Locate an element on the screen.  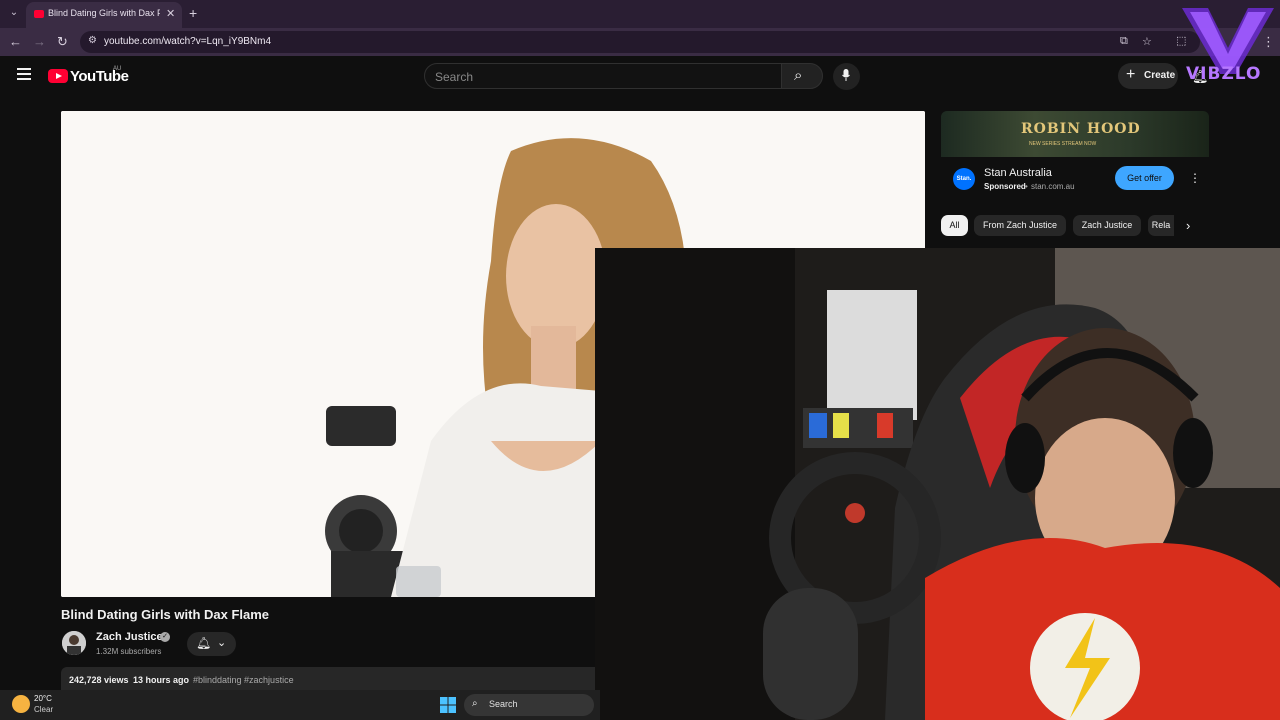
notification-settings-button: 🔔︎ ⌄ is located at coordinates (211, 644).